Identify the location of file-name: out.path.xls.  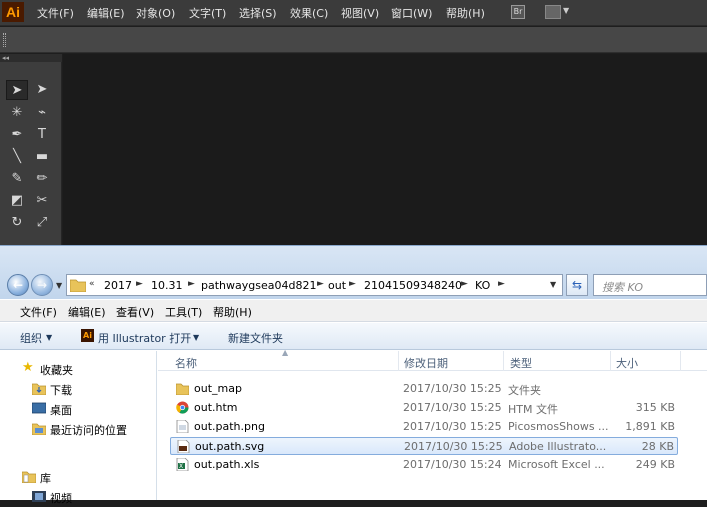
(227, 464).